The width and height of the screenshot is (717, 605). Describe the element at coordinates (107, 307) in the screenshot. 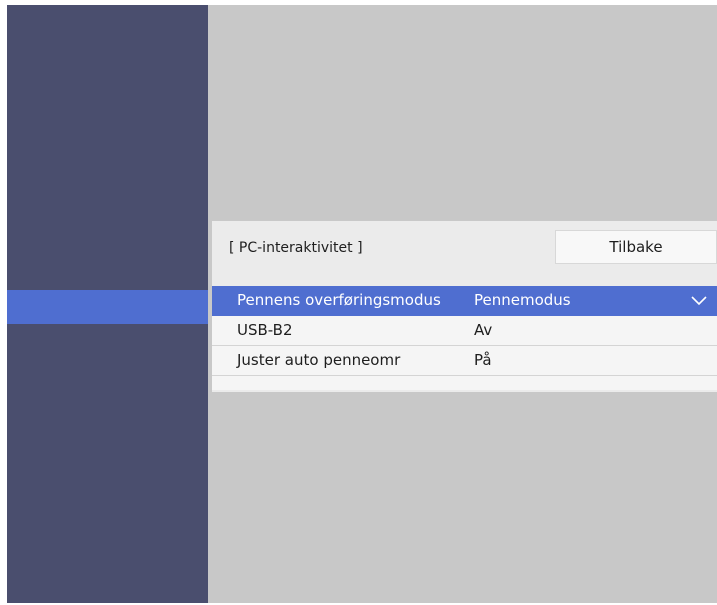

I see `sidebar-selected-item` at that location.